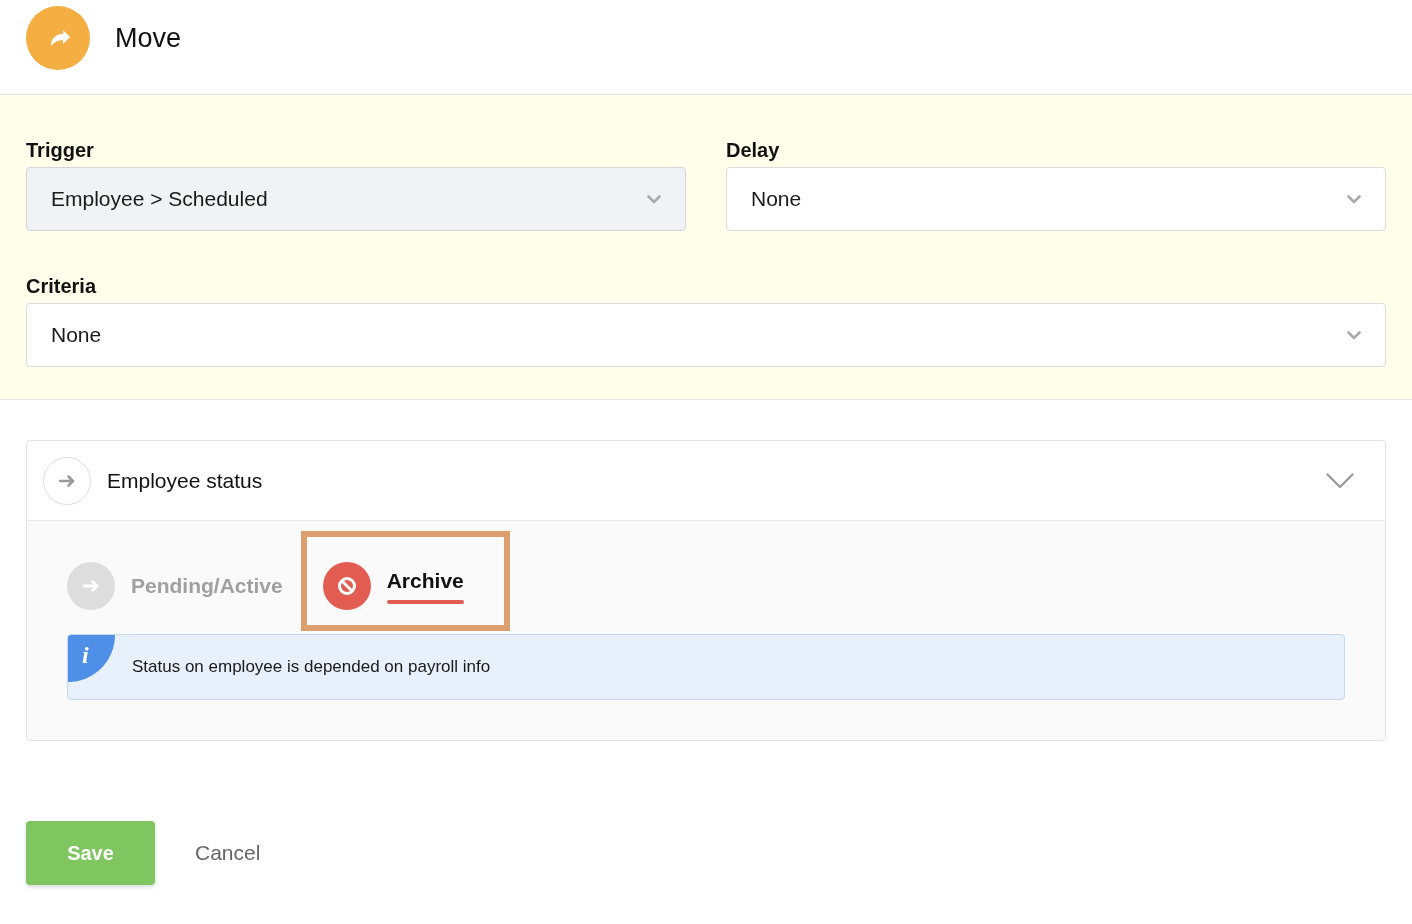 This screenshot has width=1412, height=924. I want to click on field-label: Trigger, so click(60, 150).